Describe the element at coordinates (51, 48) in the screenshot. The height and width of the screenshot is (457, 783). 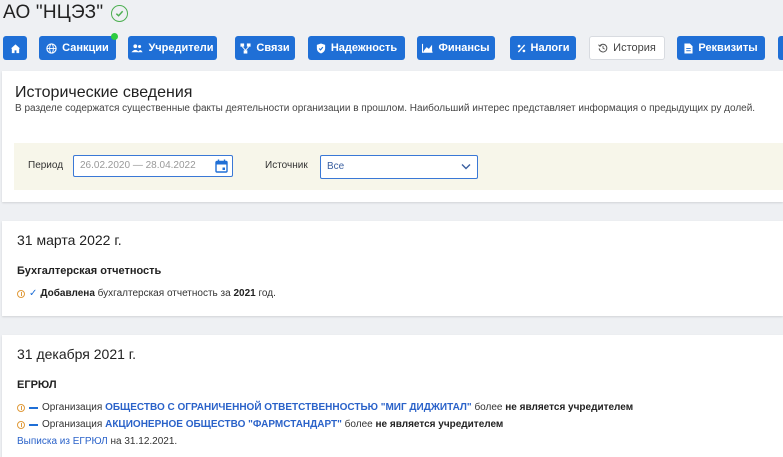
I see `globe-icon` at that location.